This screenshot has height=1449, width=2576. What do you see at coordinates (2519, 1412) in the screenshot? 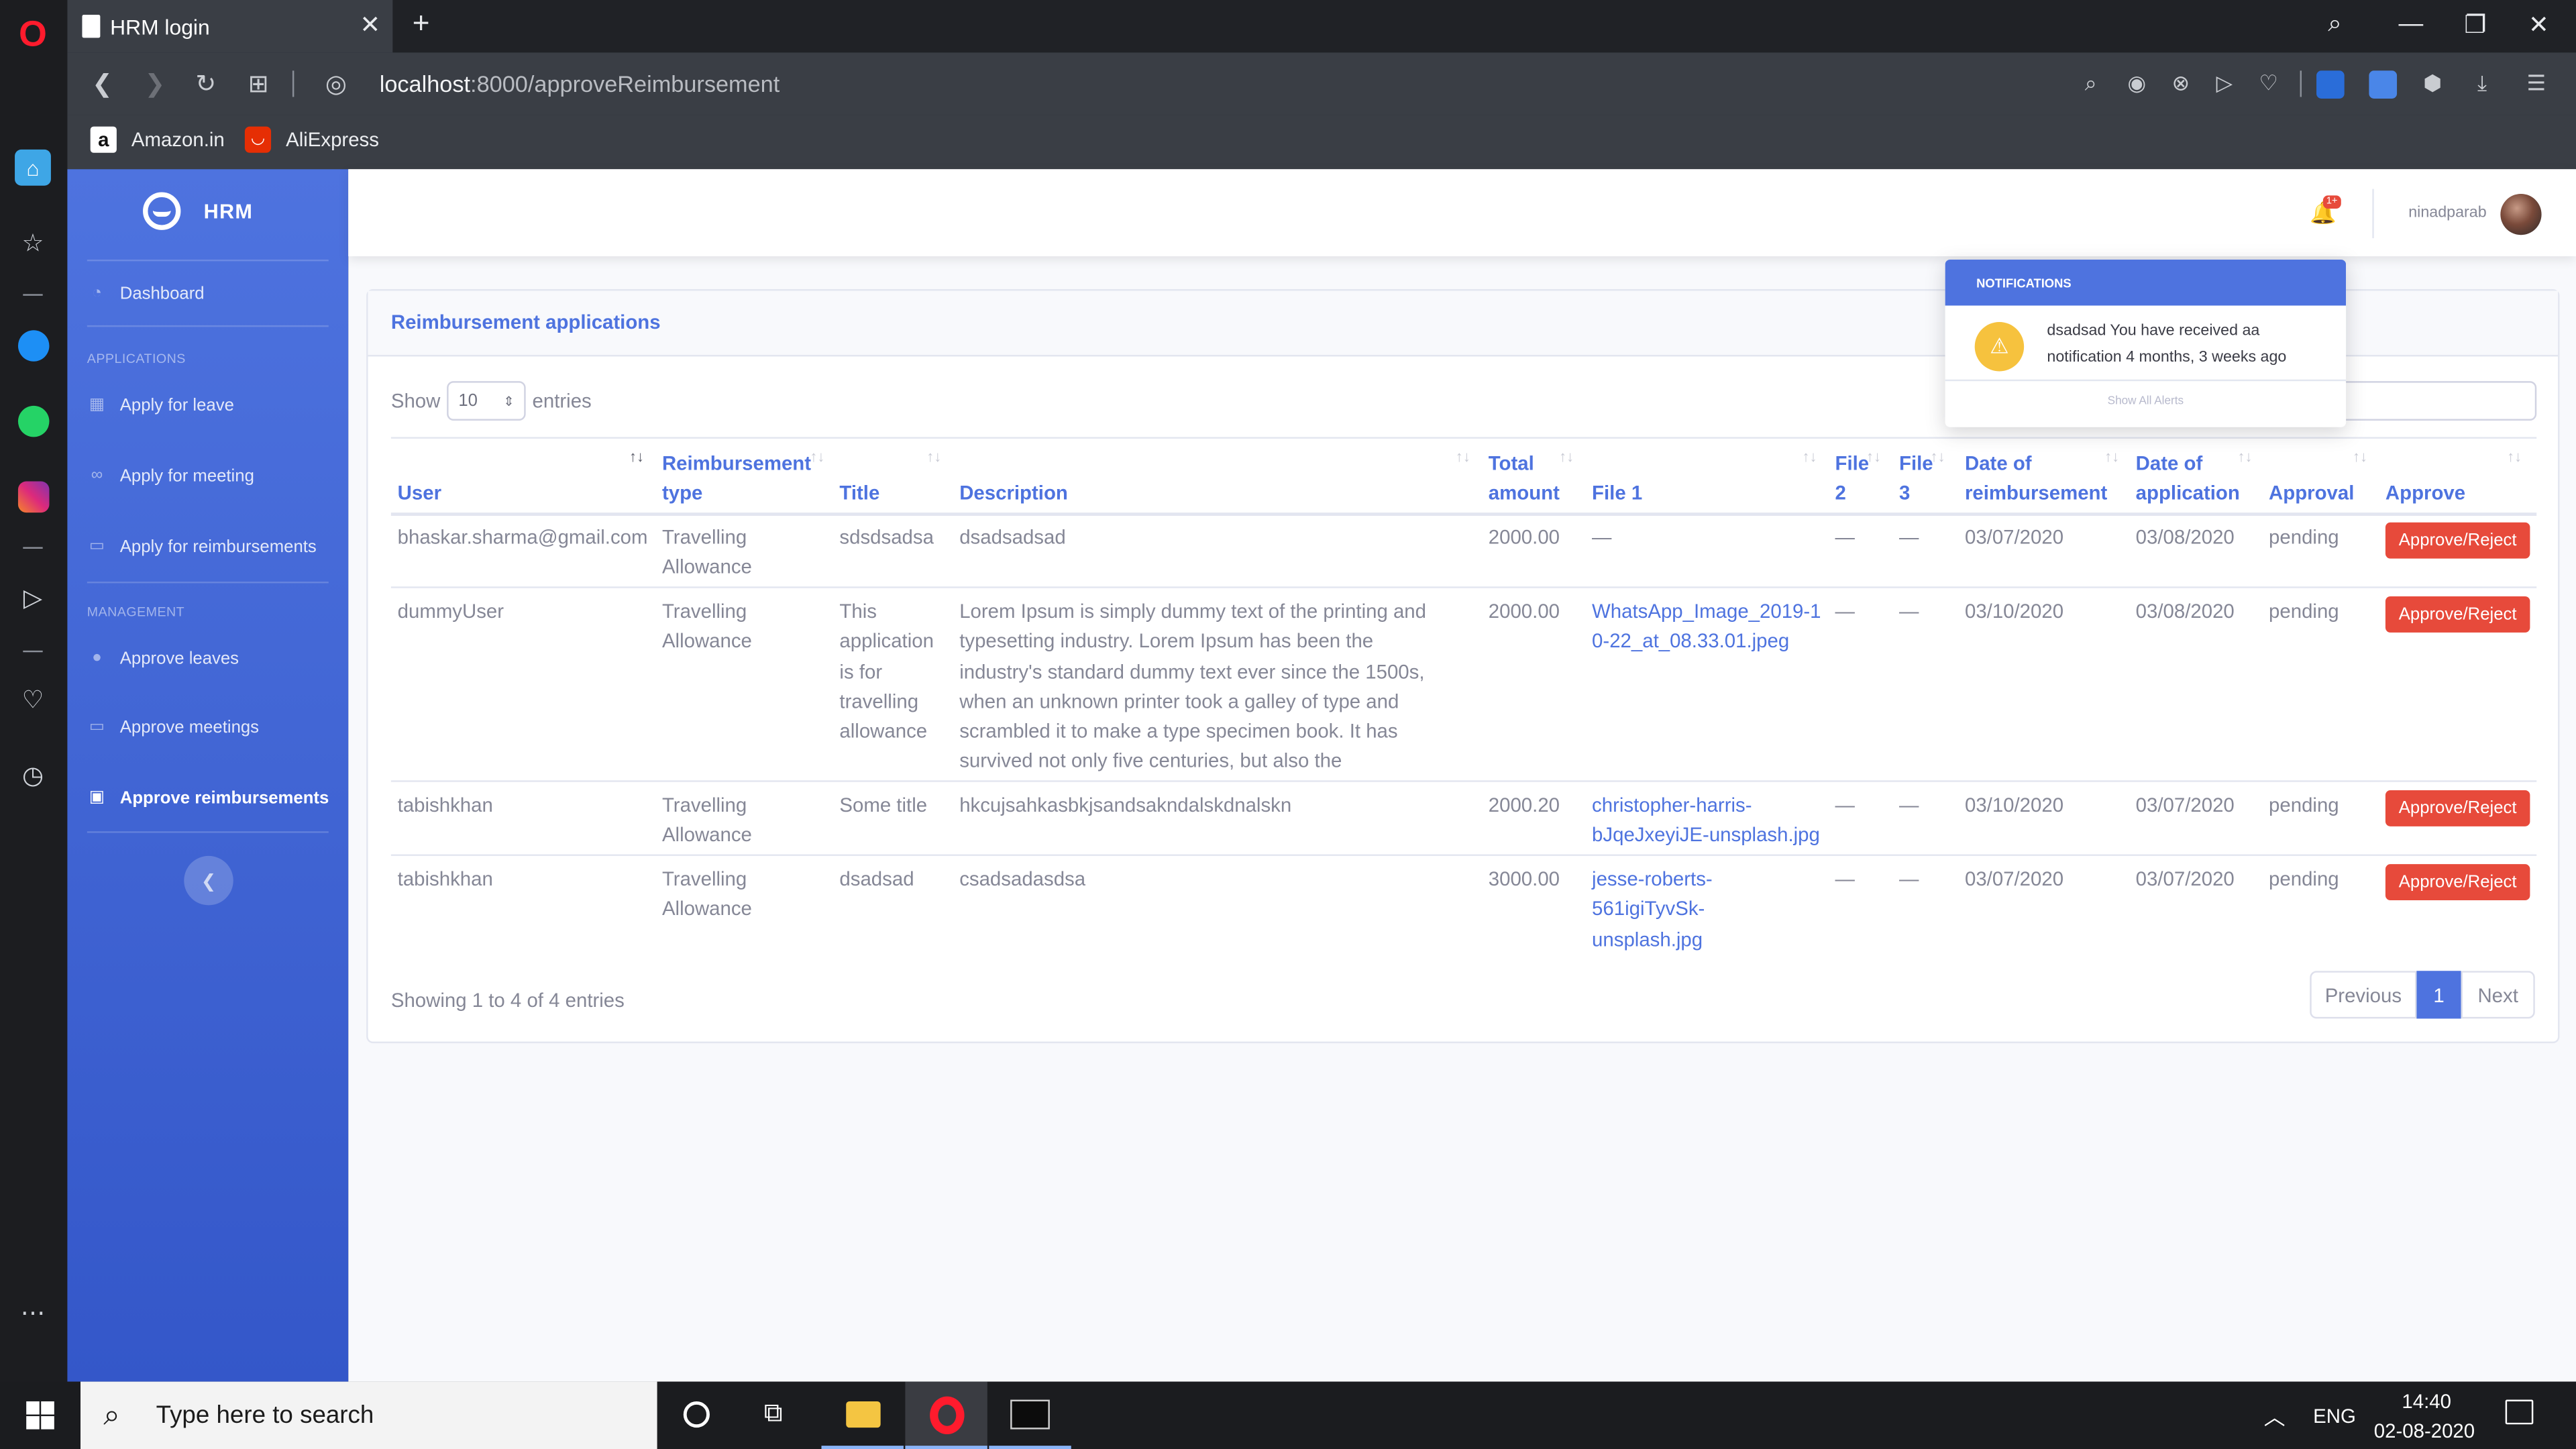
I see `action-center-icon` at bounding box center [2519, 1412].